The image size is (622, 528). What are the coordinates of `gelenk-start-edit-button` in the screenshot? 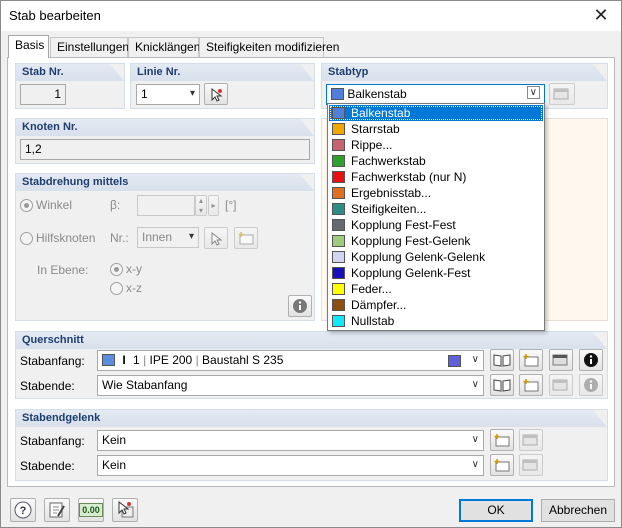 It's located at (531, 440).